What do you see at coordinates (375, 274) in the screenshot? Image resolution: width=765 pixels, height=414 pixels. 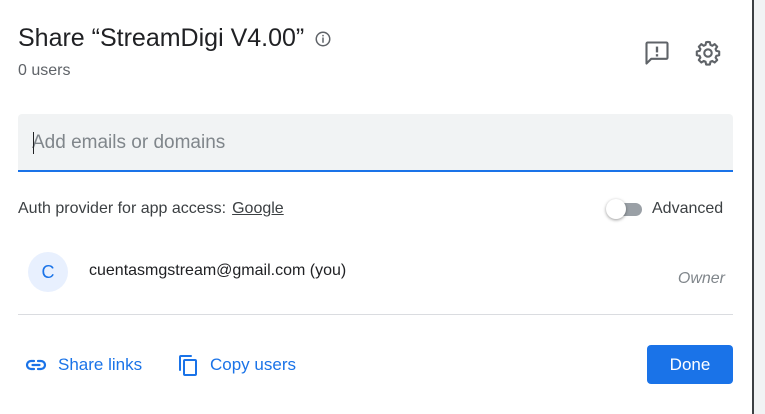 I see `user-list-item: C cuentasmgstream@gmail.com (you) Owner` at bounding box center [375, 274].